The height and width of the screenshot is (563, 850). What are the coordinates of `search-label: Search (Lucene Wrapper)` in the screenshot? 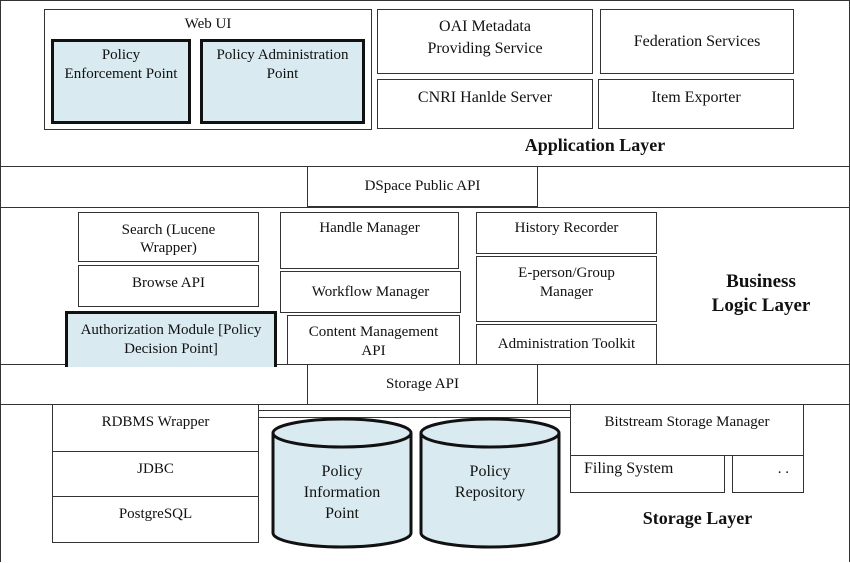 It's located at (168, 239).